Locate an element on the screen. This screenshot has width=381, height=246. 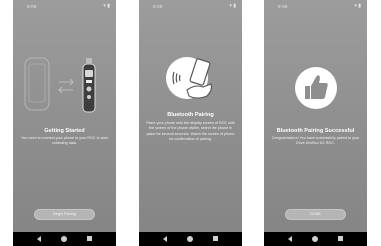
done-button: DONE is located at coordinates (315, 214).